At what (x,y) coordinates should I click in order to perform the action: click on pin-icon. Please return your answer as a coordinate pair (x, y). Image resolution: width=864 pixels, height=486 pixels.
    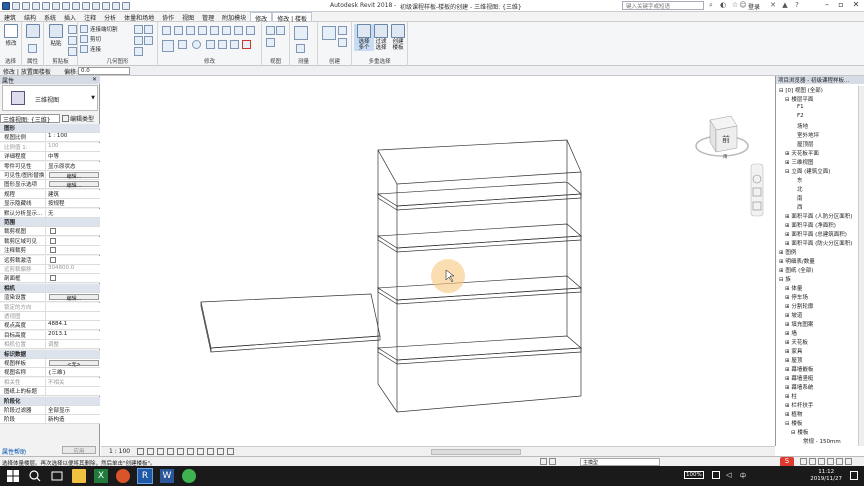
    Looking at the image, I should click on (238, 30).